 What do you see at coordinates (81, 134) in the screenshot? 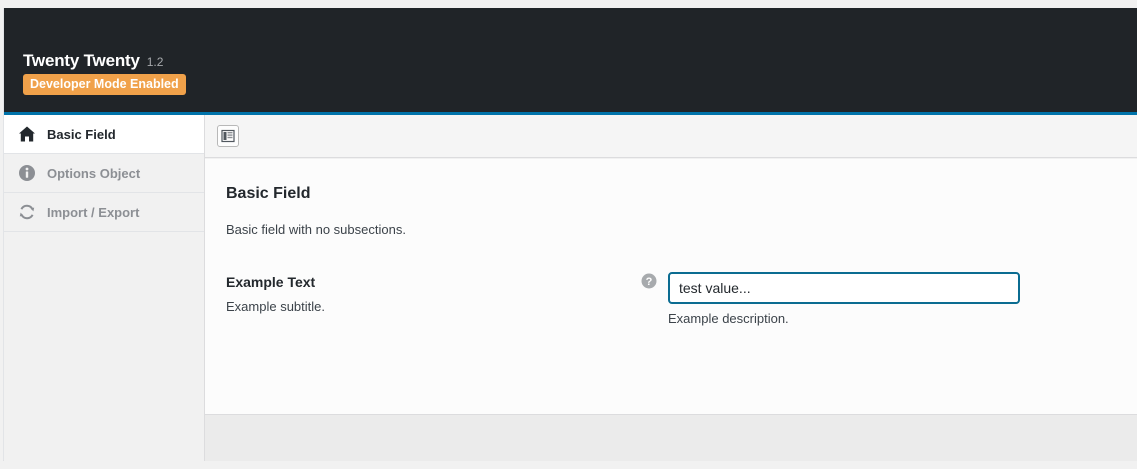
I see `sidebar-item-label: Basic Field` at bounding box center [81, 134].